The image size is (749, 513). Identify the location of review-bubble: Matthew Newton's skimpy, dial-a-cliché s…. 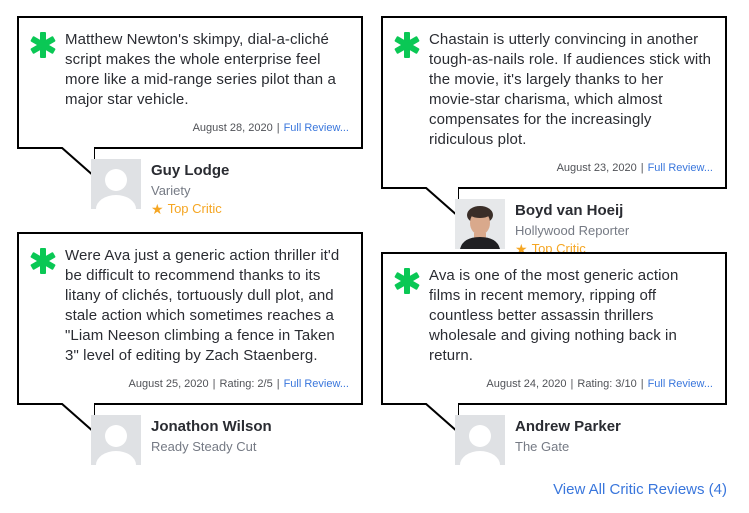
(190, 96).